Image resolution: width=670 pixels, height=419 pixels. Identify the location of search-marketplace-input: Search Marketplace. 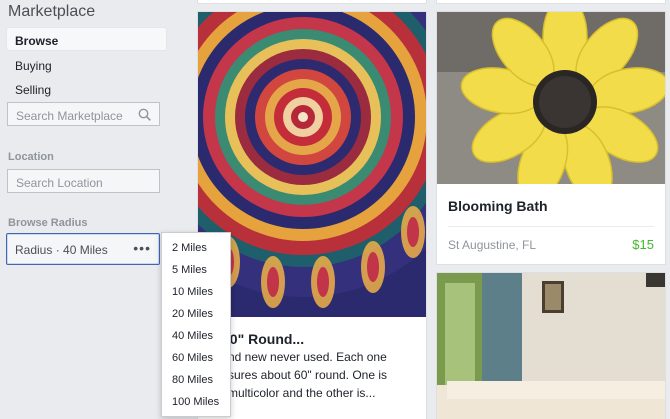
(83, 114).